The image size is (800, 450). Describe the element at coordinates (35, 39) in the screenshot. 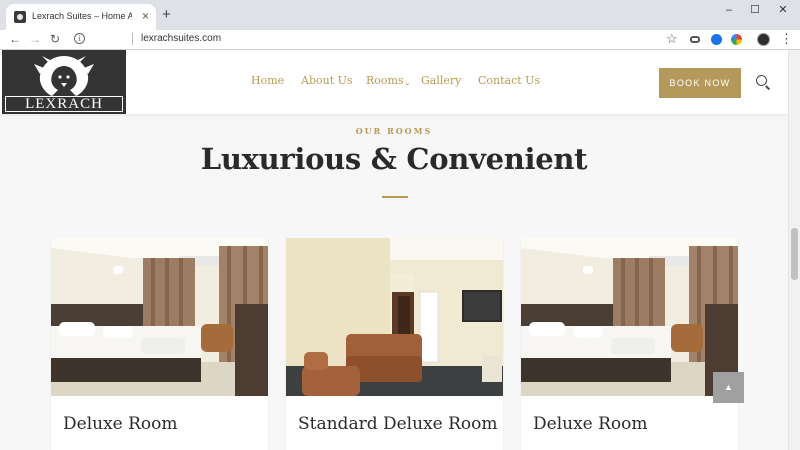

I see `forward-button: →` at that location.